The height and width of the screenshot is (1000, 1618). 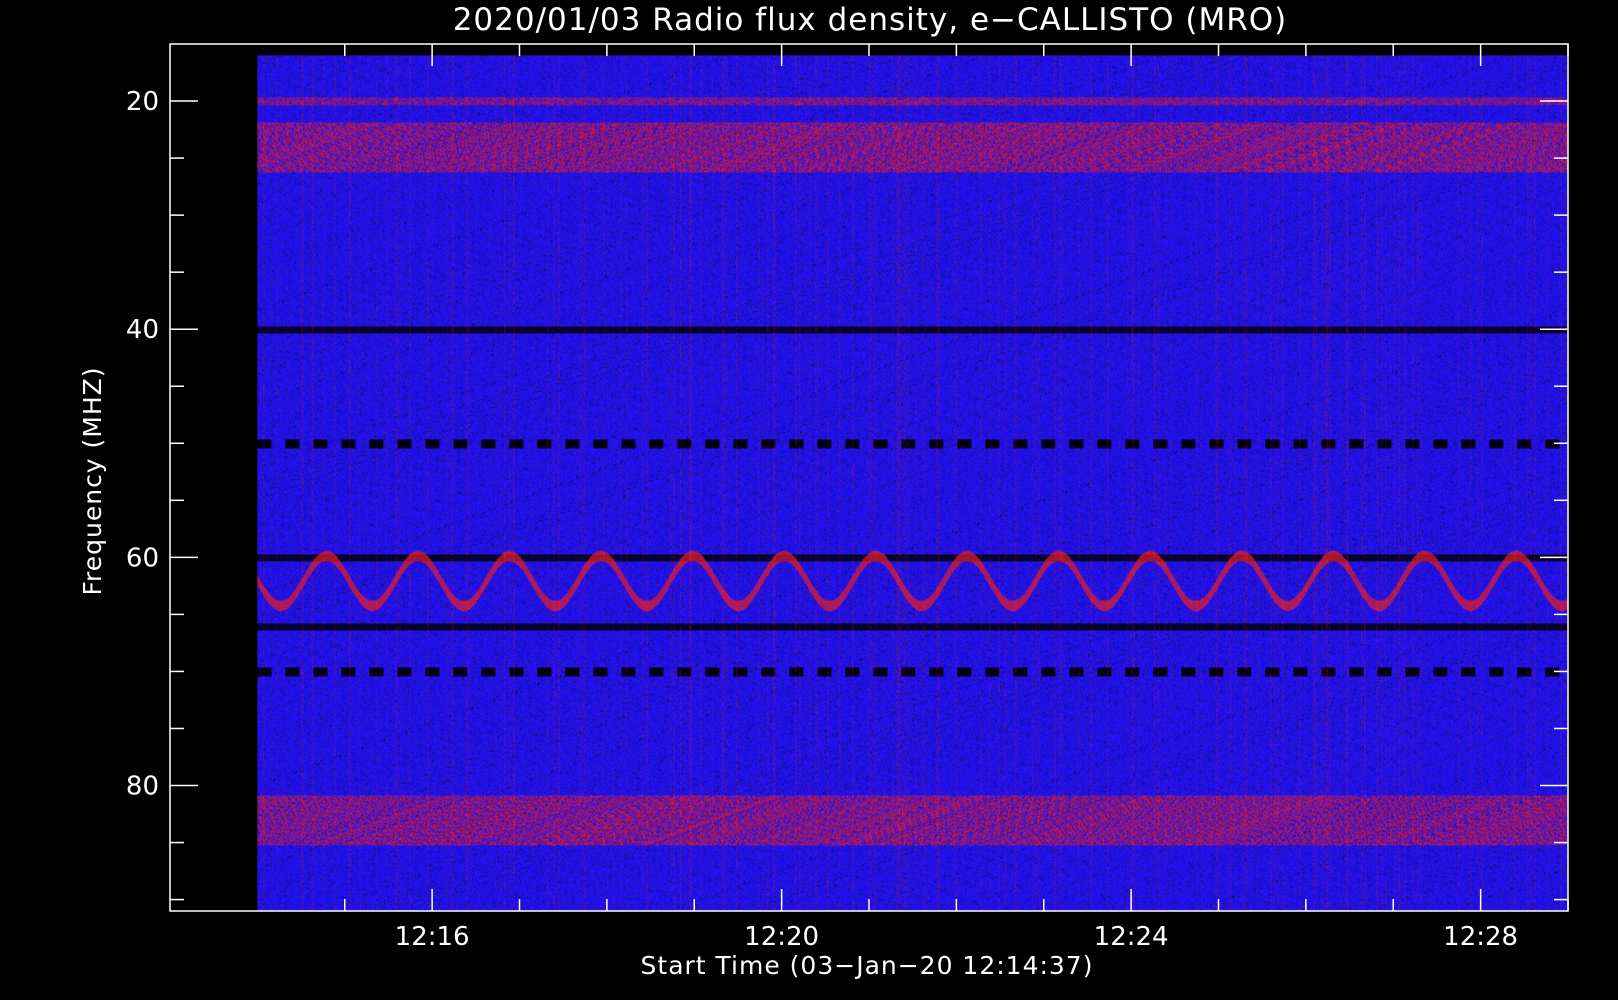 I want to click on y-tick-label: 40, so click(x=142, y=330).